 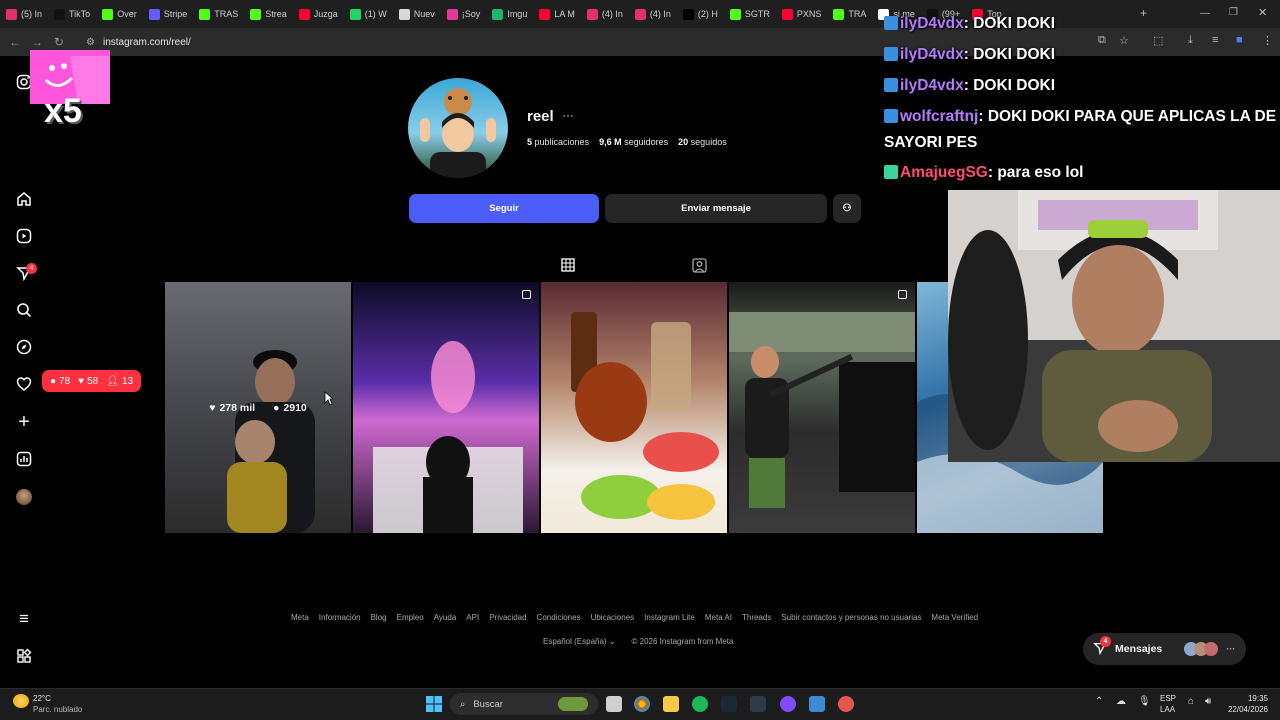 What do you see at coordinates (24, 497) in the screenshot?
I see `profile-avatar` at bounding box center [24, 497].